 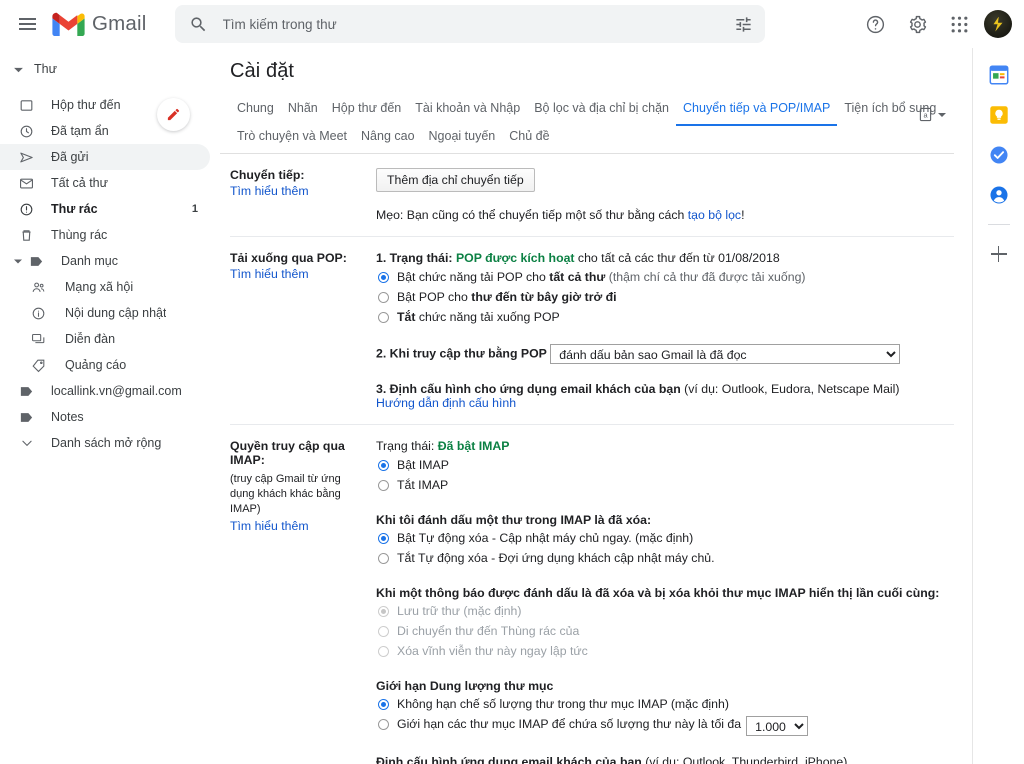 I want to click on google-tasks-icon, so click(x=999, y=155).